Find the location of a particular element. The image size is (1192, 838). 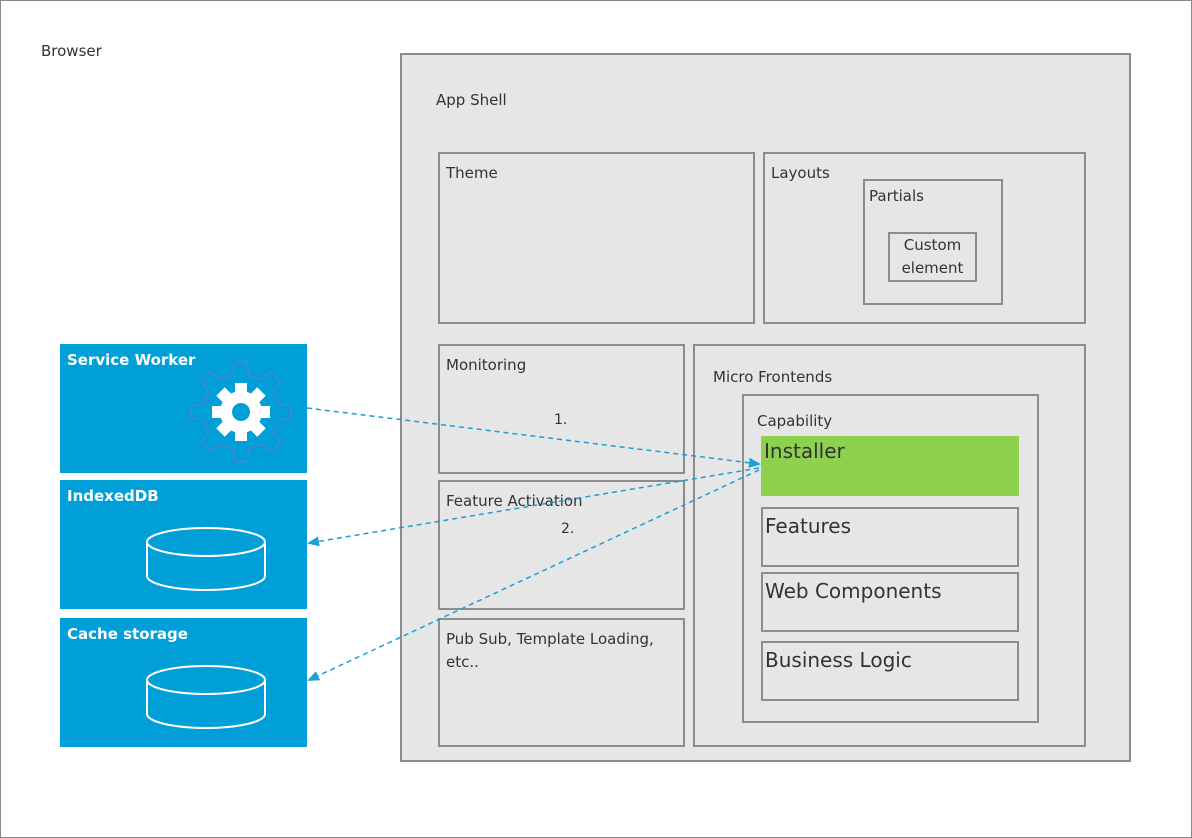

business-logic-label: Business Logic is located at coordinates (838, 660).